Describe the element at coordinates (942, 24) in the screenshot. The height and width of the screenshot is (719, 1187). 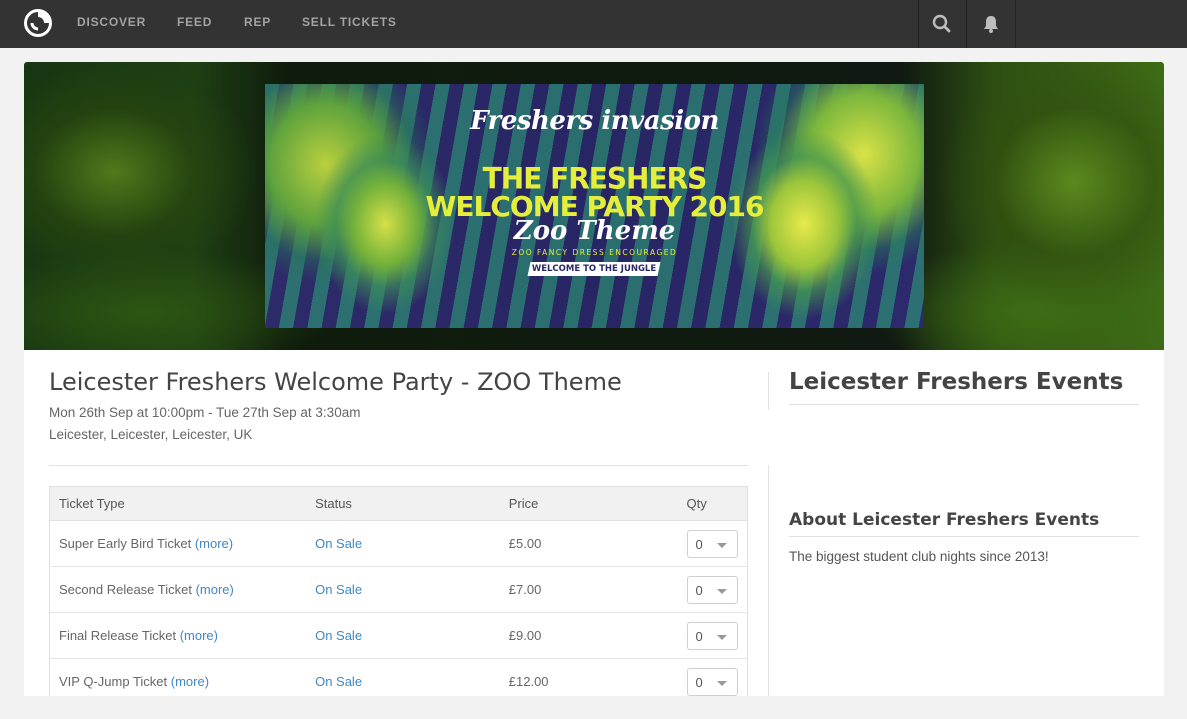
I see `search-icon` at that location.